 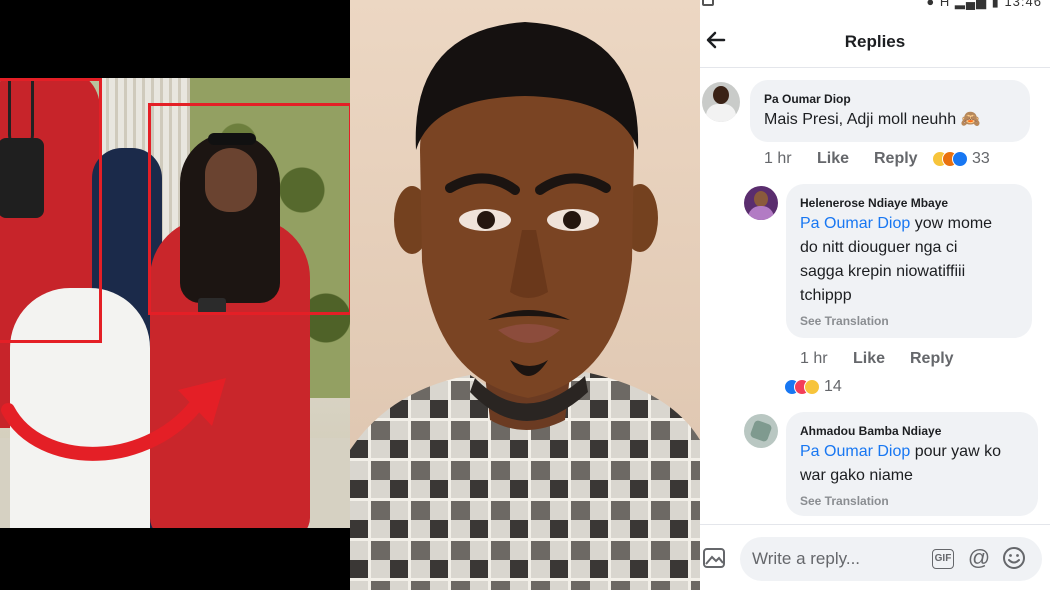 I want to click on haha-reaction-icon, so click(x=812, y=387).